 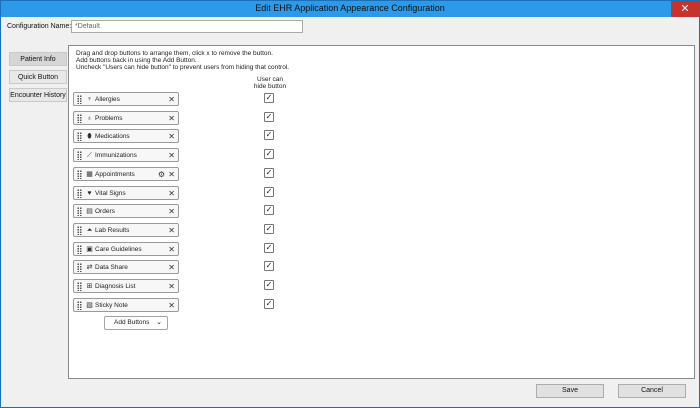 What do you see at coordinates (89, 99) in the screenshot?
I see `allergies-icon: ♆` at bounding box center [89, 99].